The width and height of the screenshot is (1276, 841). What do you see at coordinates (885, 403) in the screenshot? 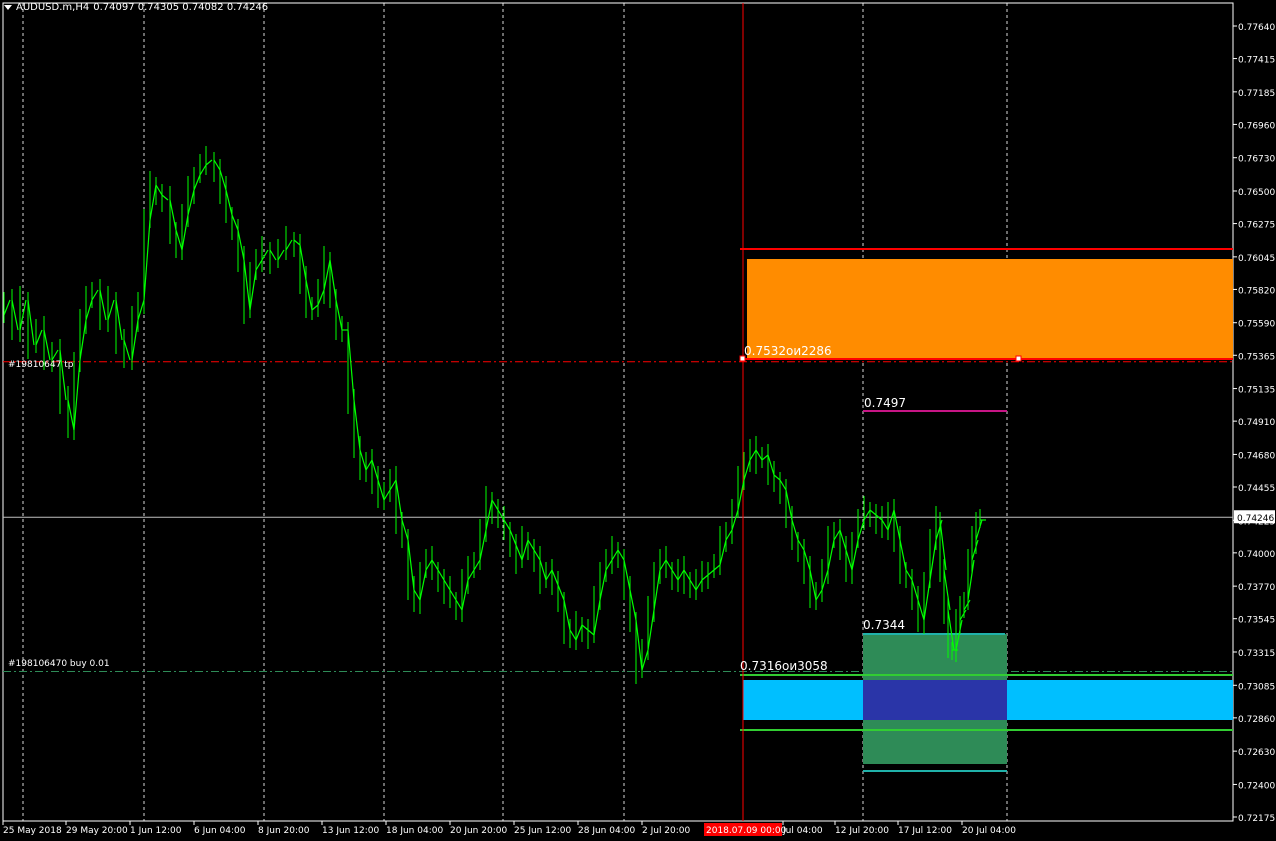
I see `mid-level-label: 0.7497` at bounding box center [885, 403].